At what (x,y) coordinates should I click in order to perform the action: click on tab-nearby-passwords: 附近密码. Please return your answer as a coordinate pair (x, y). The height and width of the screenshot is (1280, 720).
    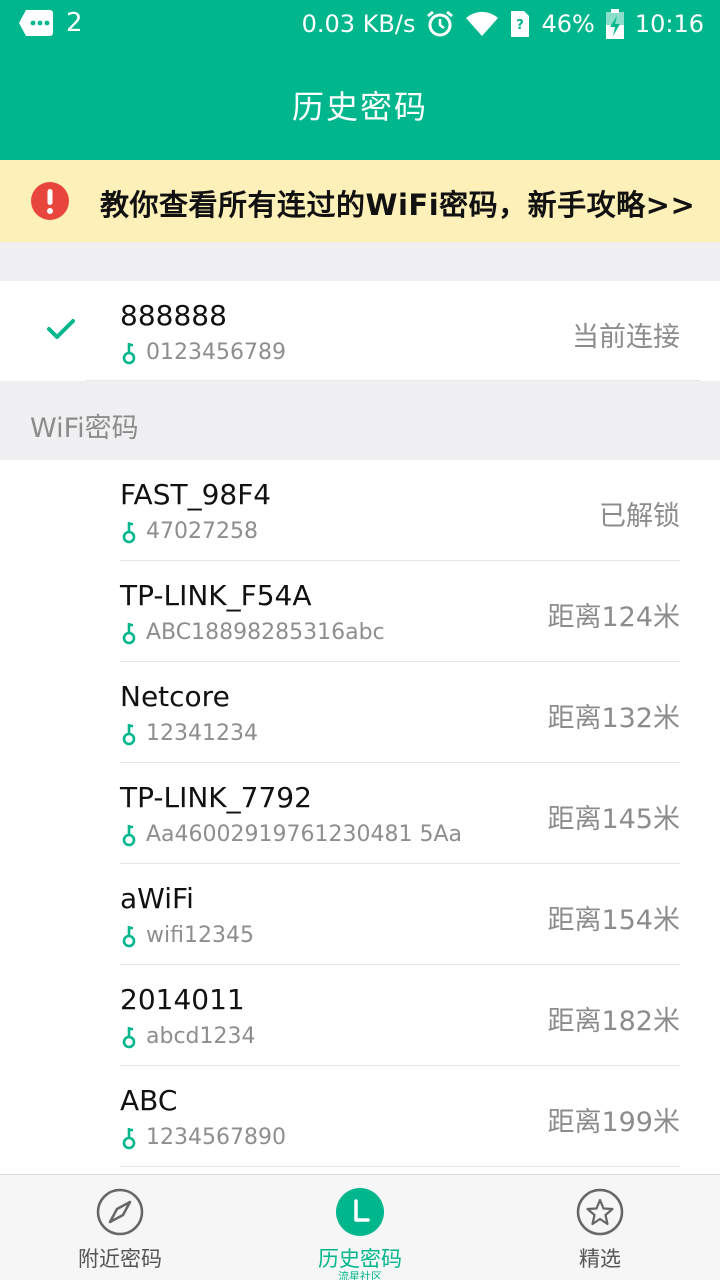
    Looking at the image, I should click on (120, 1227).